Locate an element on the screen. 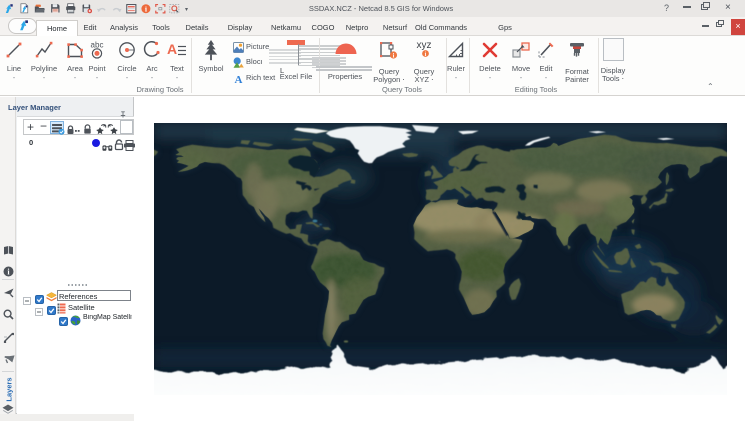 The height and width of the screenshot is (421, 745). svg-text: abc is located at coordinates (97, 45).